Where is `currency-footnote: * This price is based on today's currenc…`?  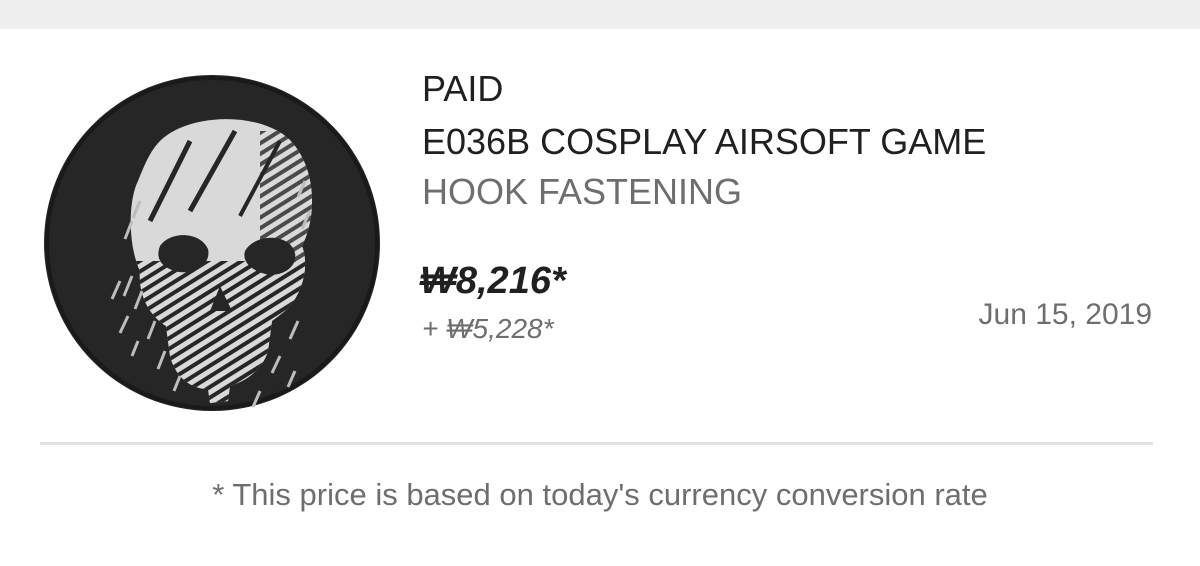
currency-footnote: * This price is based on today's currenc… is located at coordinates (600, 494).